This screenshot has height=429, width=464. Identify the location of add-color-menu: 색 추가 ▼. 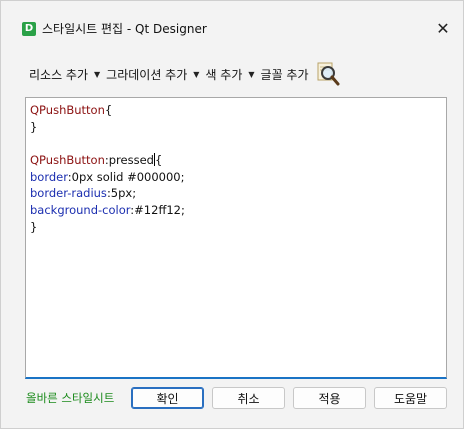
(229, 74).